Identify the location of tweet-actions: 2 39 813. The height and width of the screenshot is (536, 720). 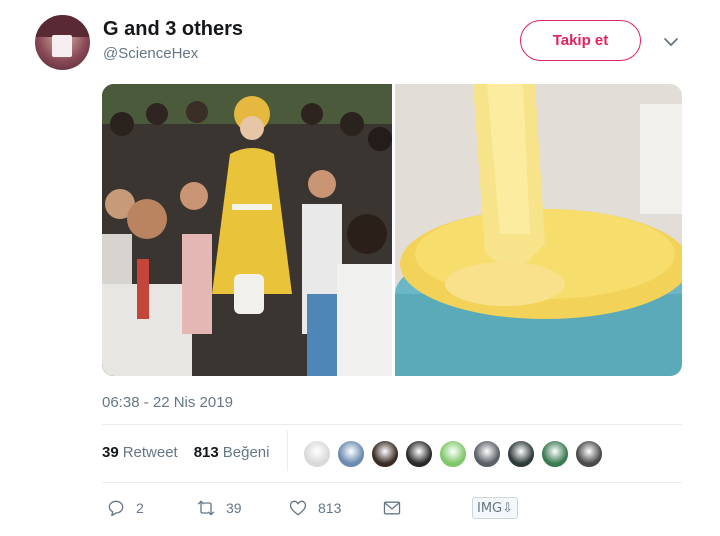
(312, 511).